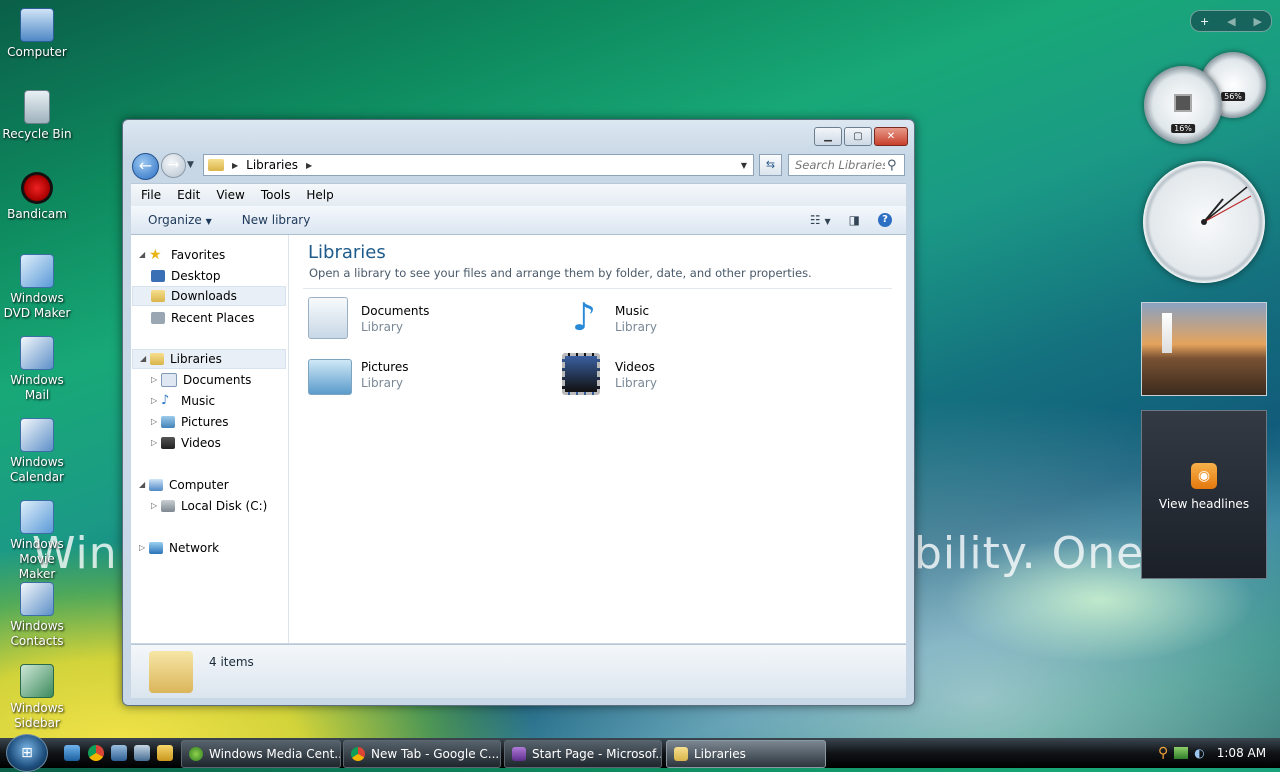 Image resolution: width=1280 pixels, height=772 pixels. I want to click on nav-network: ▷ Network, so click(179, 548).